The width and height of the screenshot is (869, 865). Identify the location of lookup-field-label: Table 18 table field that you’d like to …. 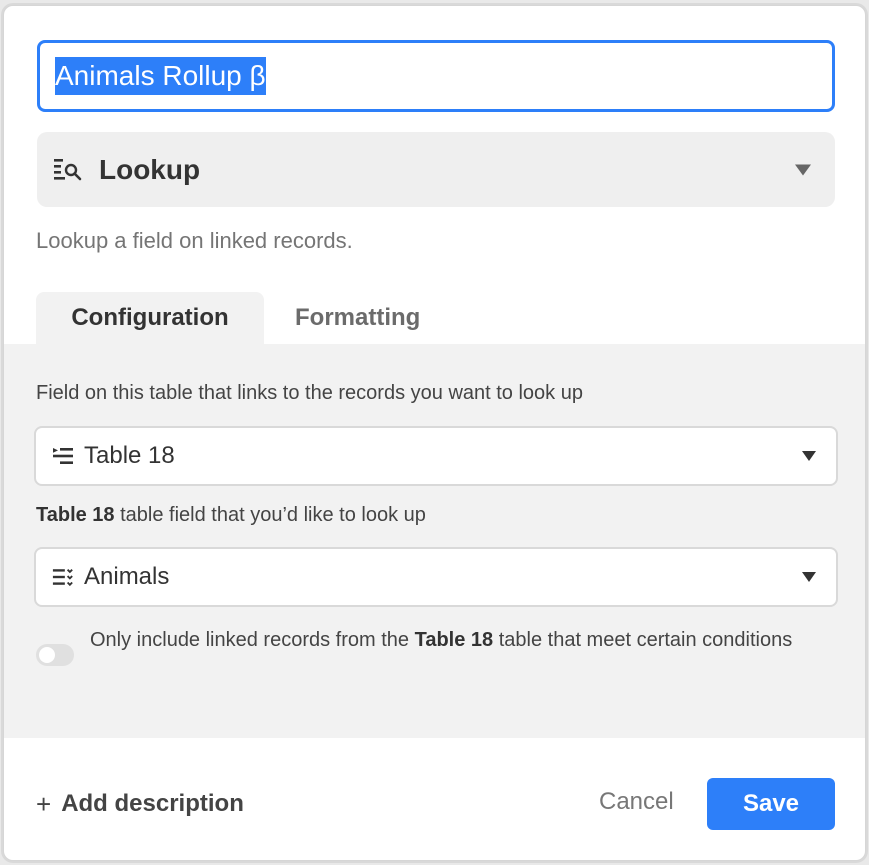
(231, 515).